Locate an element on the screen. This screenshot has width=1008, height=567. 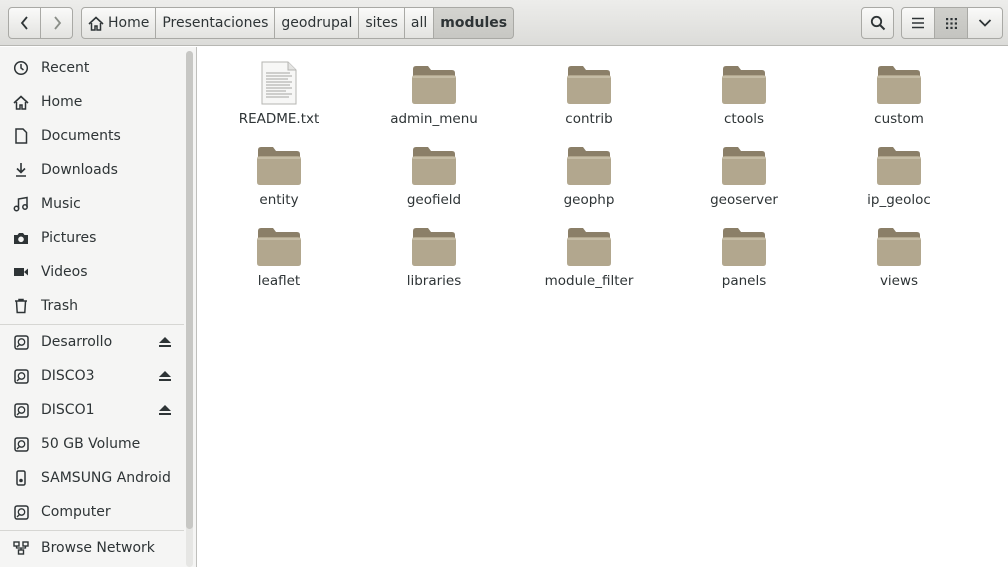
folder-item: libraries is located at coordinates (434, 250).